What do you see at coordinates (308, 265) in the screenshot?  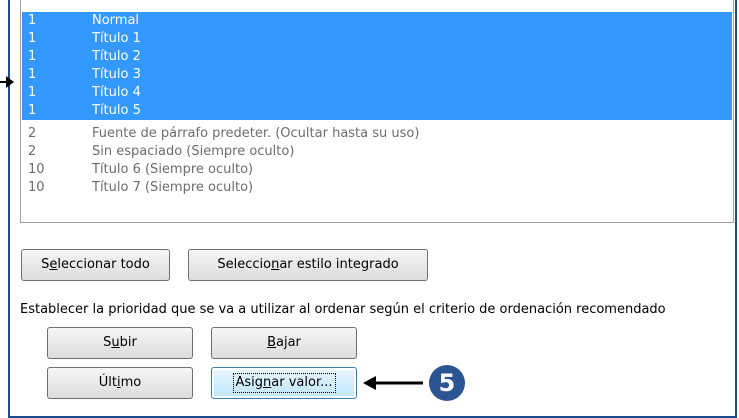 I see `select-builtin-style-button: Seleccionar estilo integrado` at bounding box center [308, 265].